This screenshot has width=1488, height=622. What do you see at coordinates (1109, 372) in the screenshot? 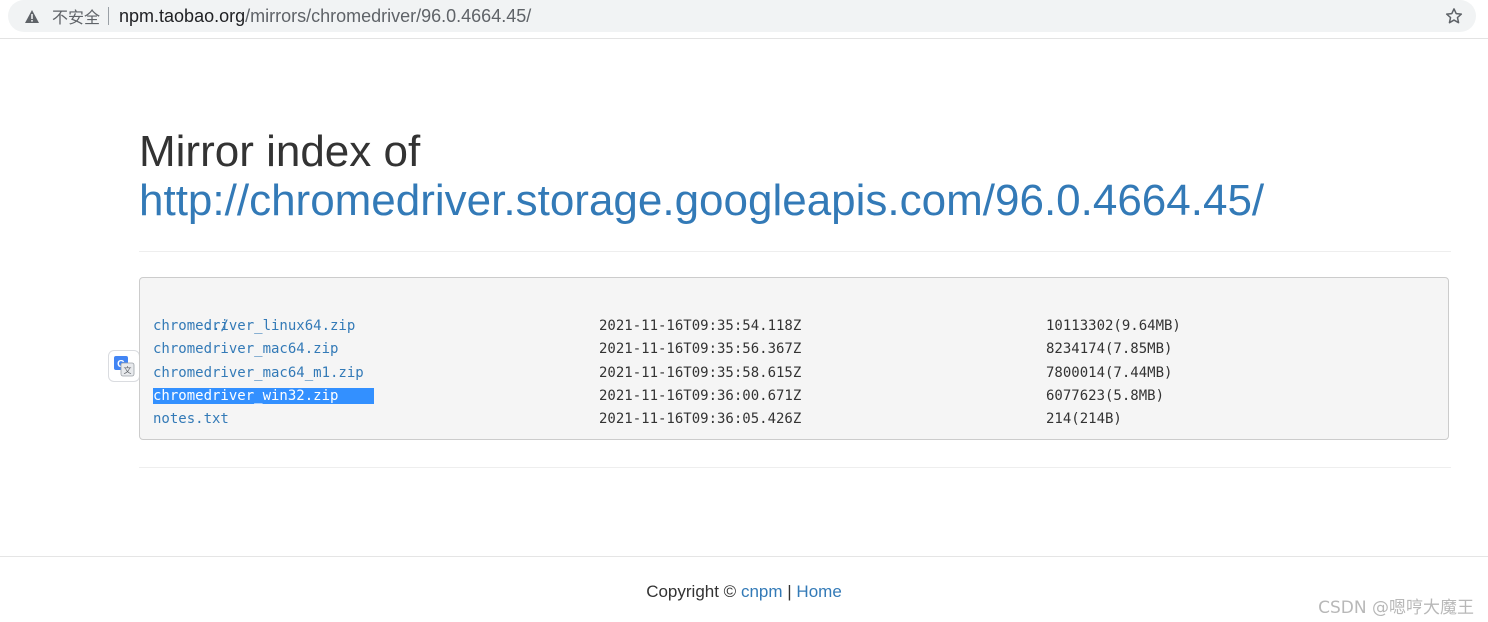
I see `file-size: 7800014(7.44MB)` at bounding box center [1109, 372].